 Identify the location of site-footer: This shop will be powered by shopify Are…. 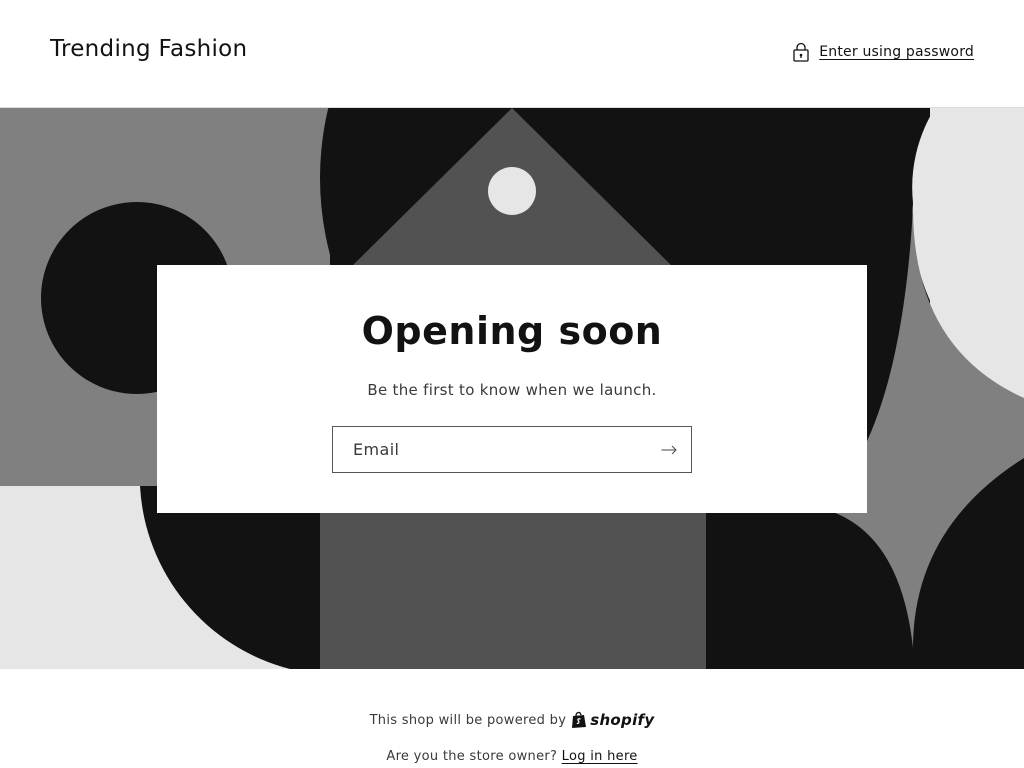
(512, 718).